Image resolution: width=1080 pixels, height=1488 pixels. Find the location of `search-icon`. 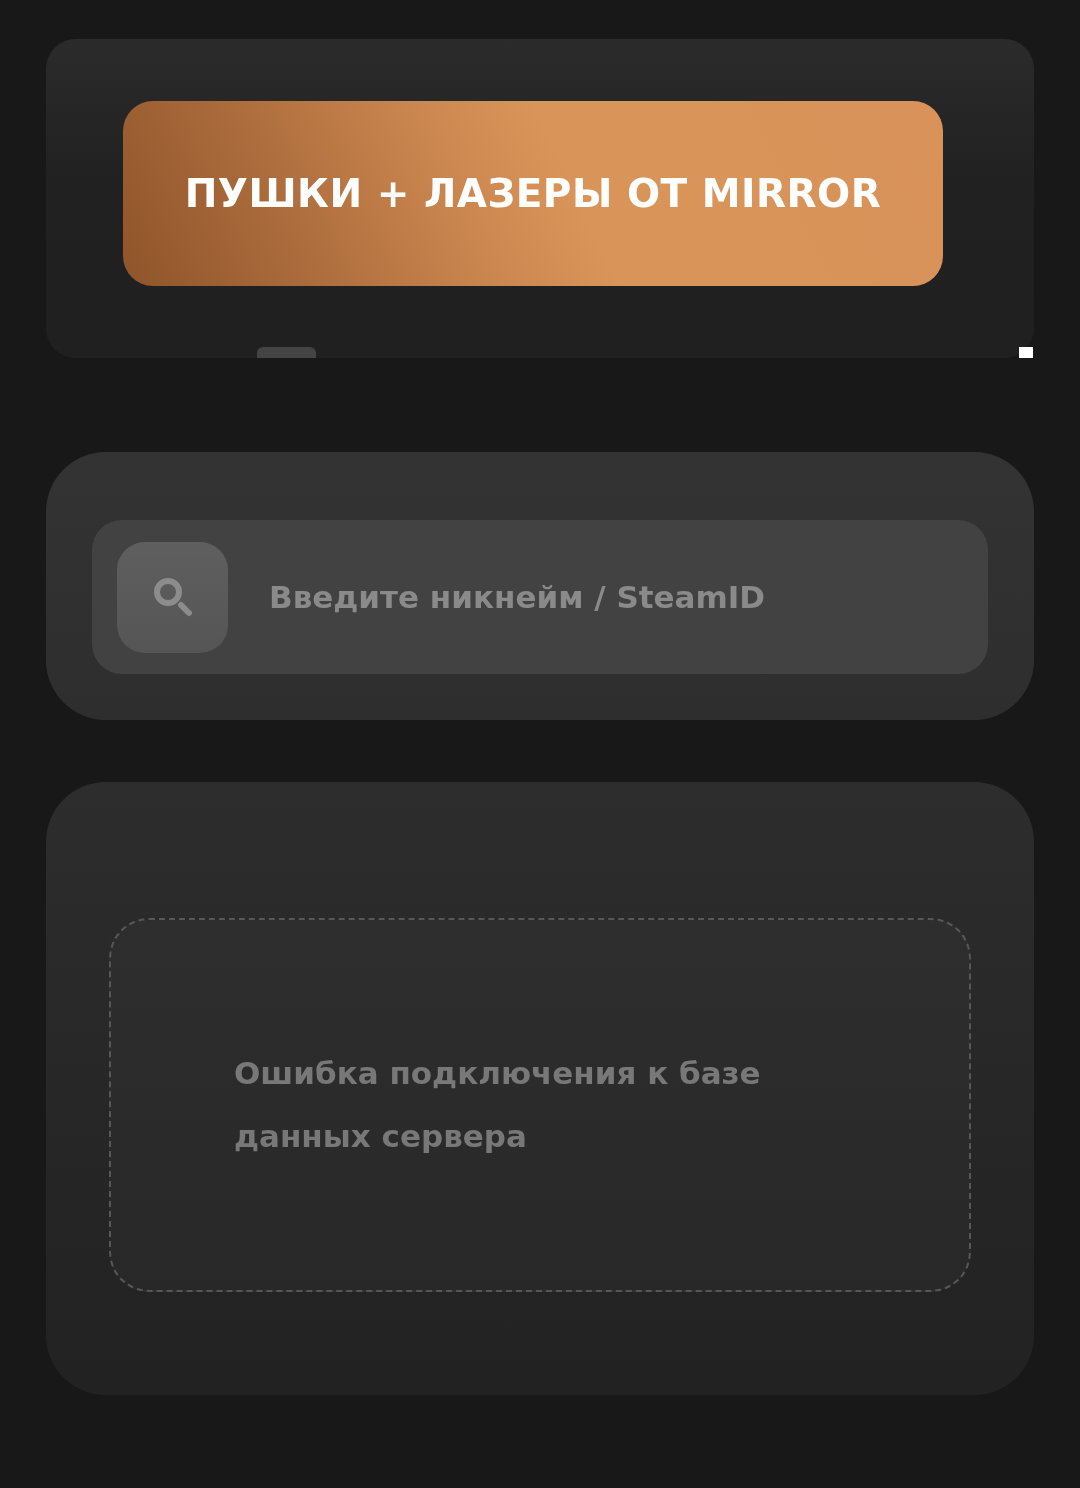

search-icon is located at coordinates (172, 597).